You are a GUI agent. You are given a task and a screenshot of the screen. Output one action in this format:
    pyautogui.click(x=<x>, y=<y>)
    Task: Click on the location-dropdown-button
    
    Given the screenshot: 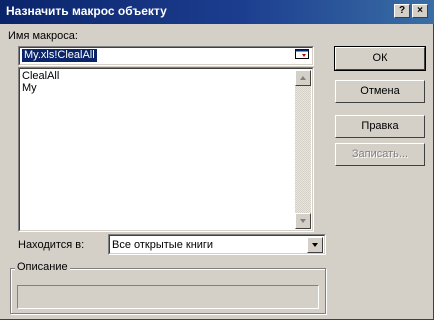 What is the action you would take?
    pyautogui.click(x=315, y=245)
    